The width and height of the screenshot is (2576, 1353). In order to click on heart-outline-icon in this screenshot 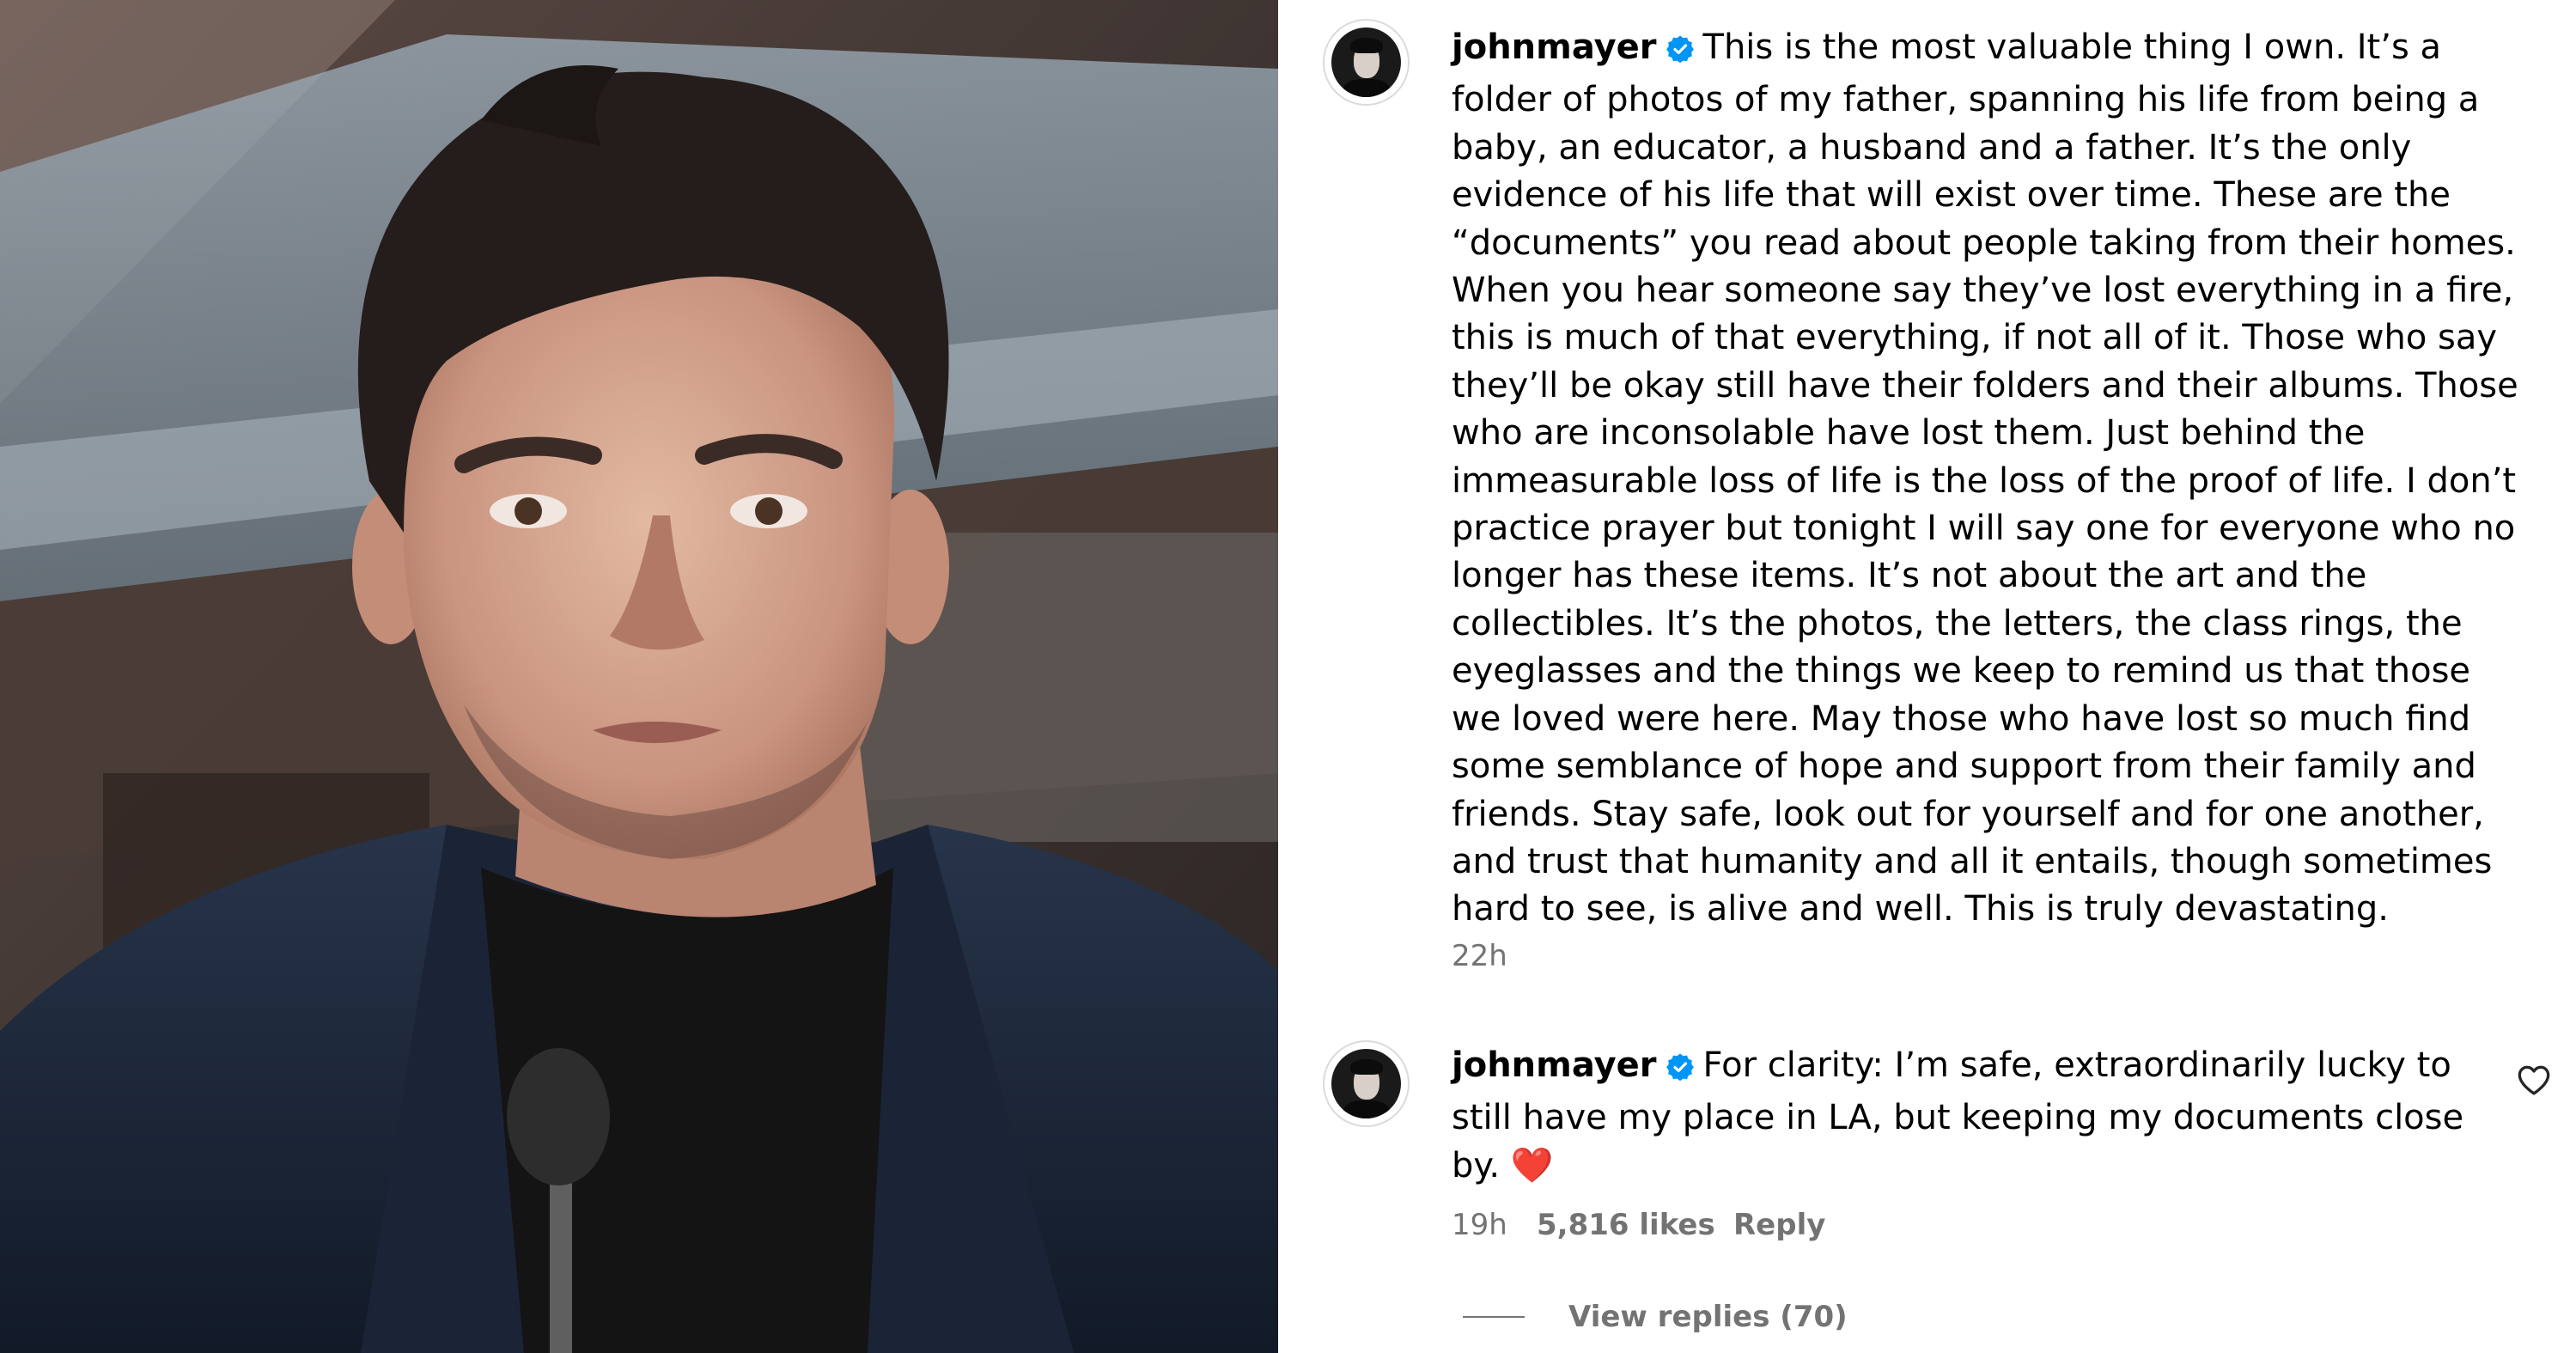, I will do `click(2534, 1080)`.